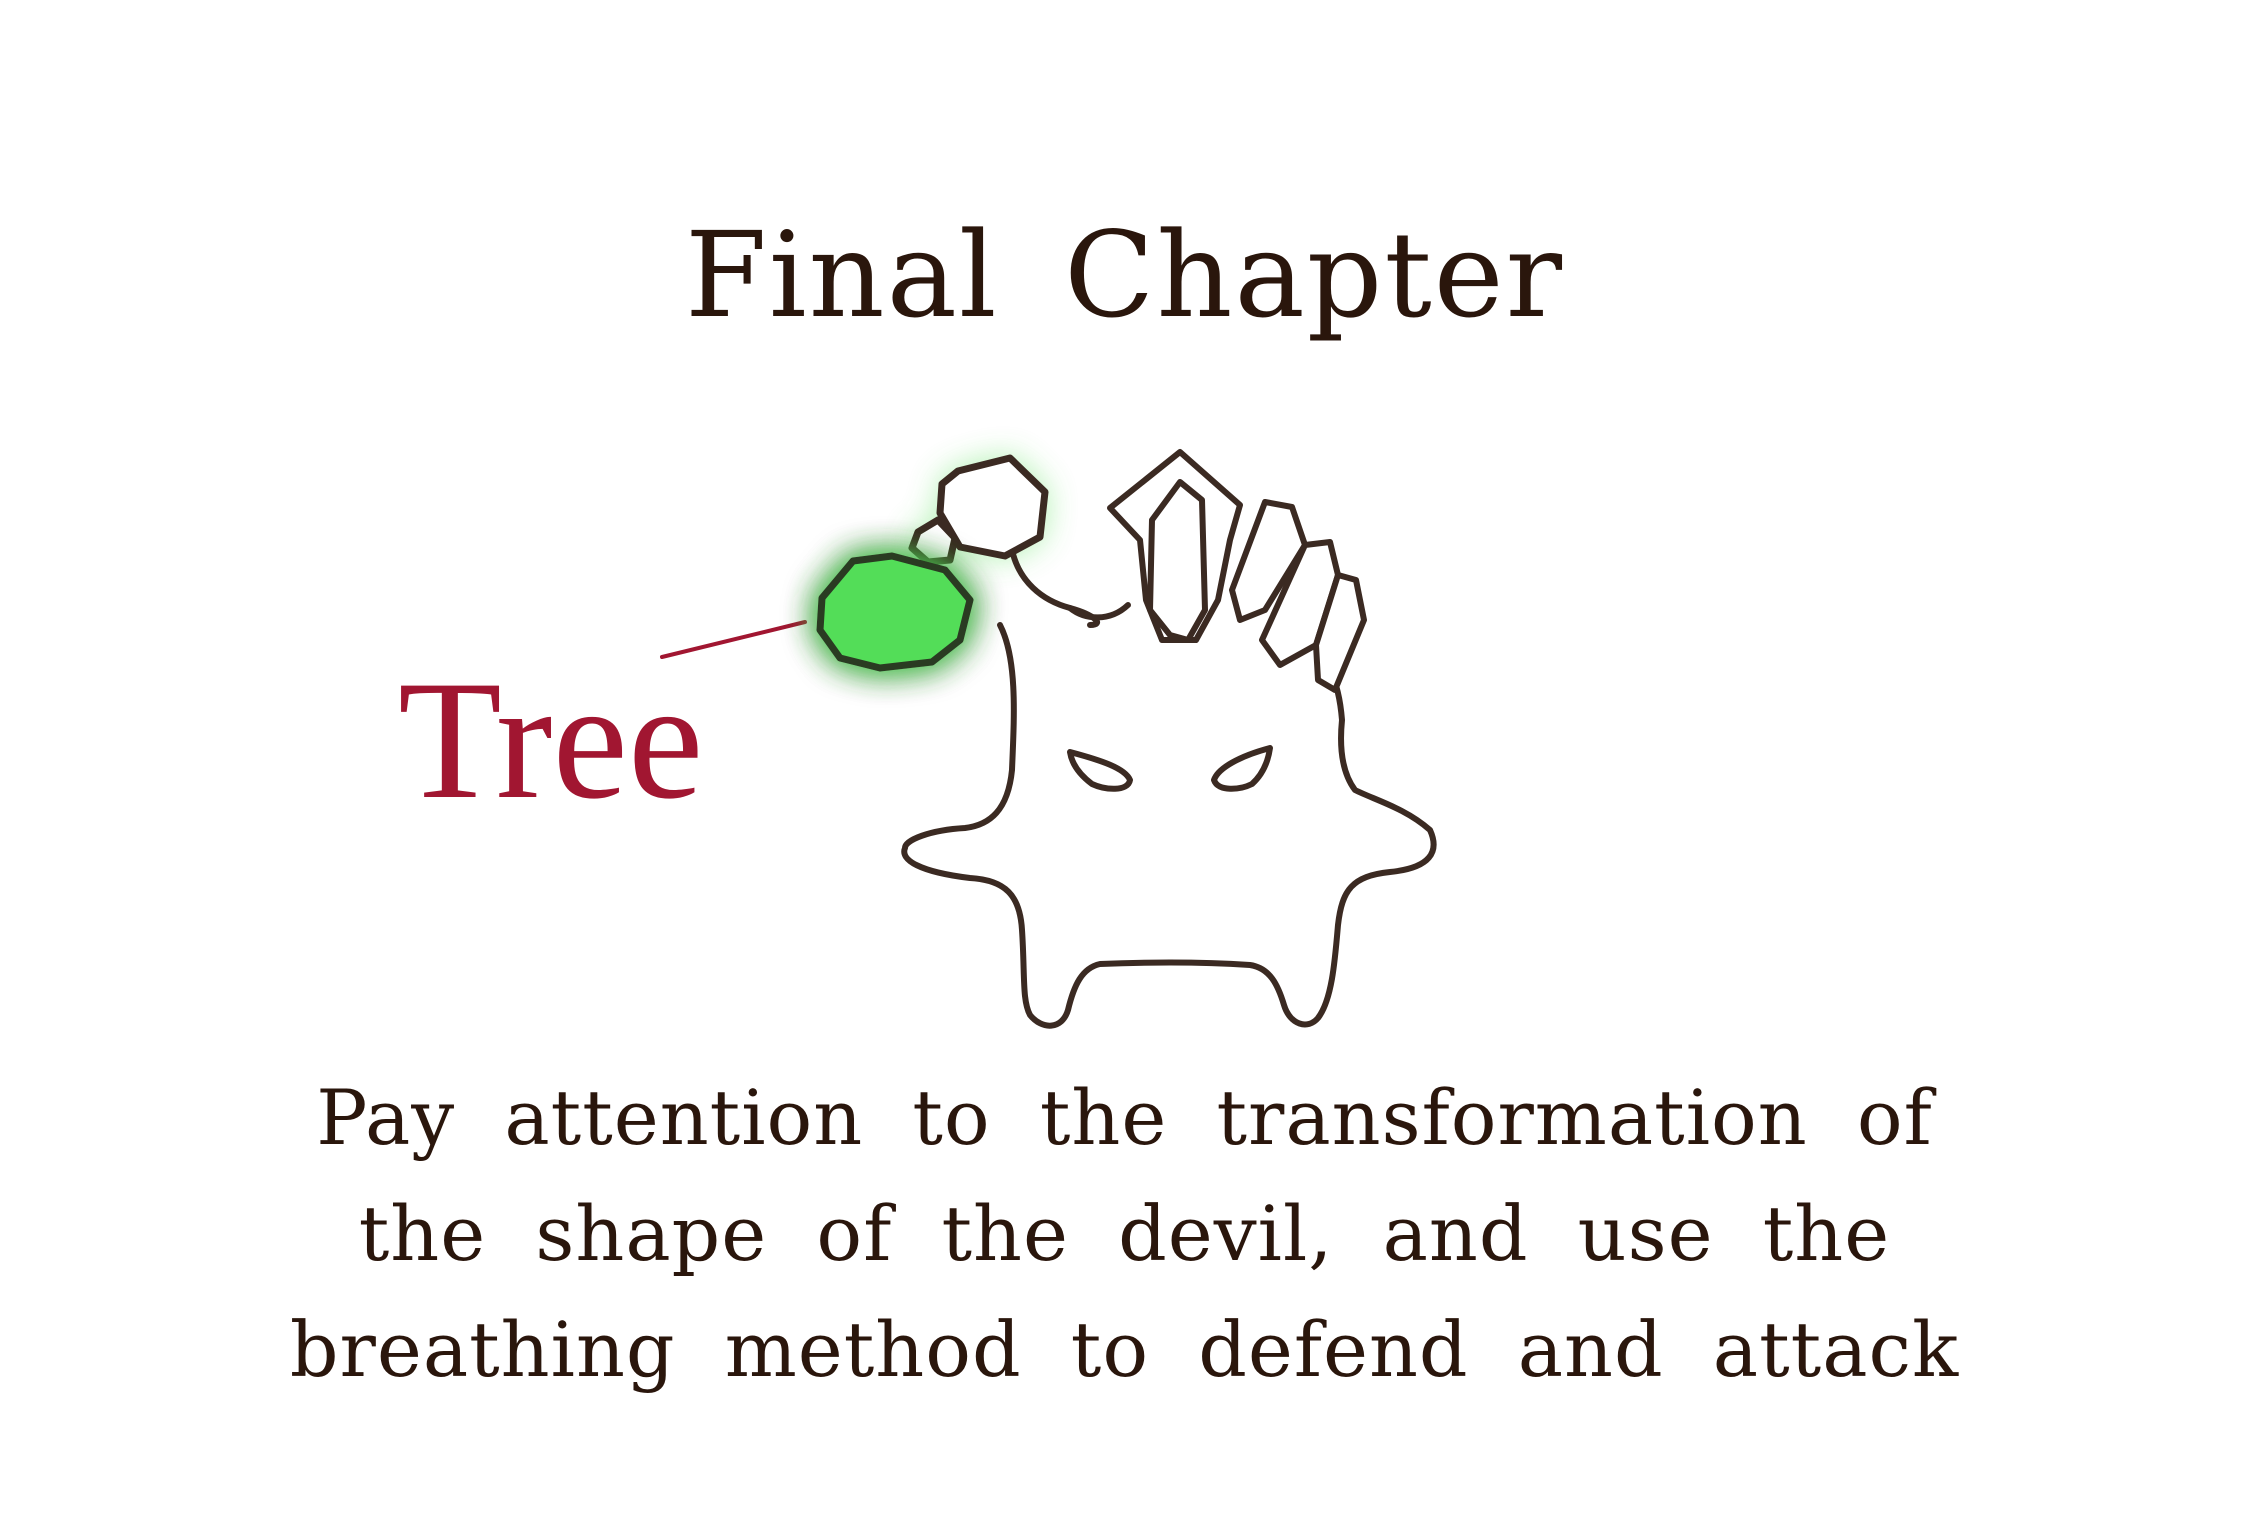 The height and width of the screenshot is (1520, 2249). What do you see at coordinates (1124, 1117) in the screenshot?
I see `hint-line-1: Pay attention to the transformation of` at bounding box center [1124, 1117].